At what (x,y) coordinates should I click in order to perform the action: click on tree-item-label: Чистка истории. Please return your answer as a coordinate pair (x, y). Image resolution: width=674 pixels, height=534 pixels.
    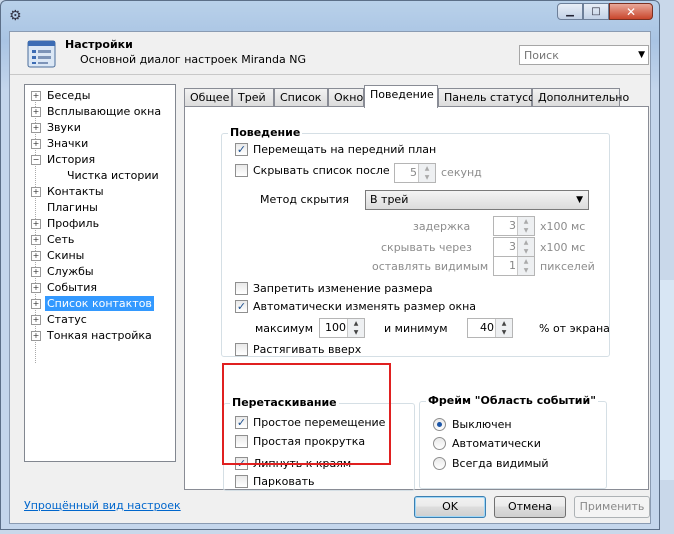
    Looking at the image, I should click on (113, 175).